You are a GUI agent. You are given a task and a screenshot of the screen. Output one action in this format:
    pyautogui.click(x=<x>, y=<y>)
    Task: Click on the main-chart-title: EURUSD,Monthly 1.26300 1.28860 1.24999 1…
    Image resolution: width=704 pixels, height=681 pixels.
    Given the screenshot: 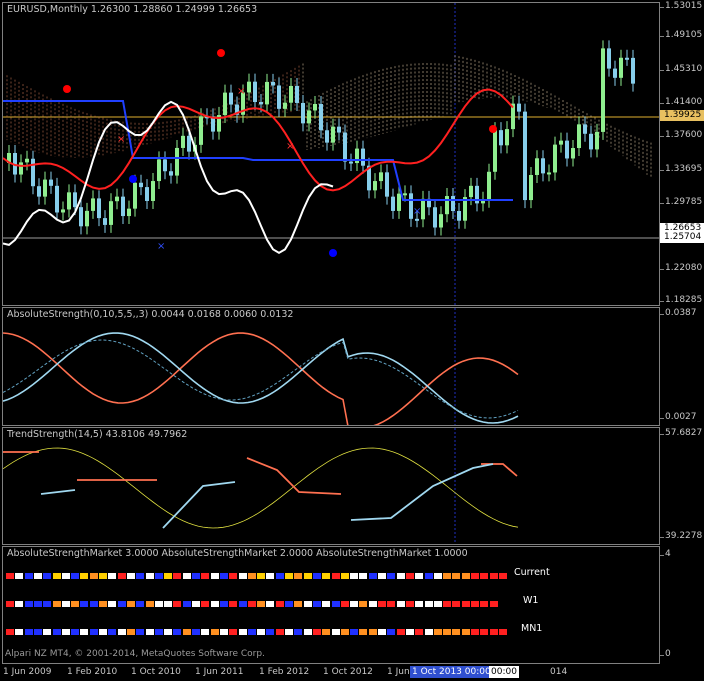 What is the action you would take?
    pyautogui.click(x=132, y=9)
    